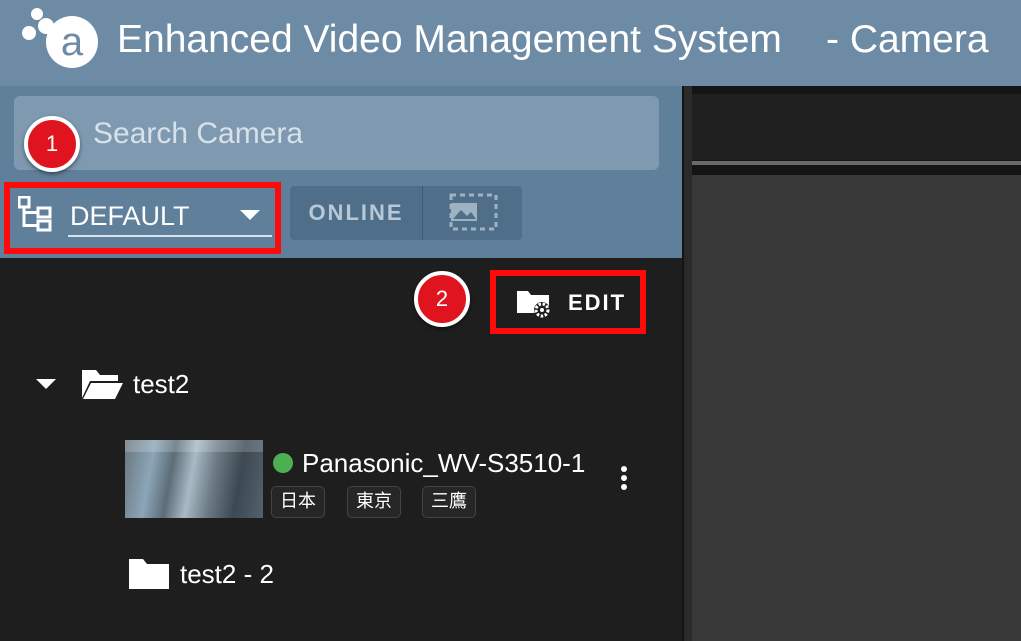 This screenshot has width=1021, height=641. Describe the element at coordinates (336, 133) in the screenshot. I see `search-input: Search Camera` at that location.